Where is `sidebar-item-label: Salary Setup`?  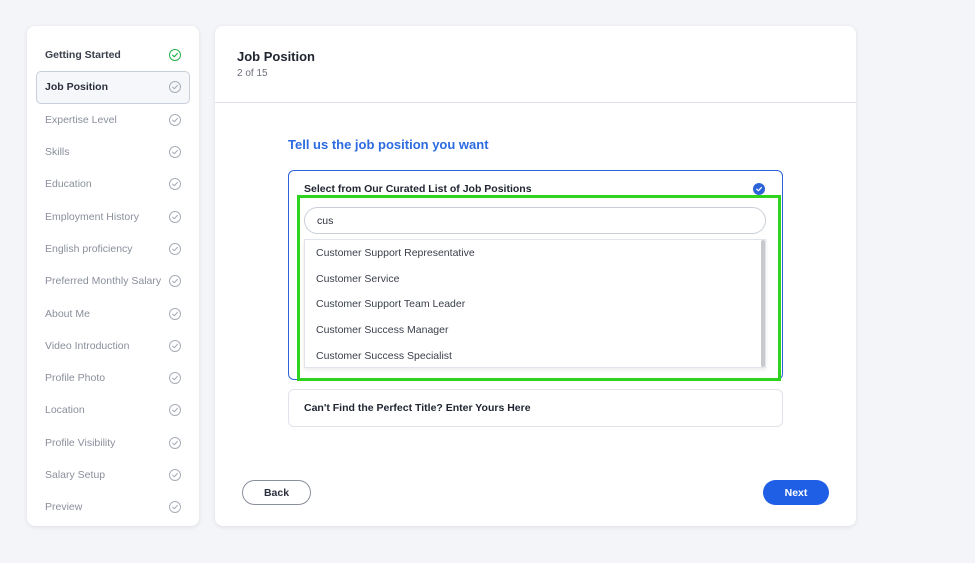
sidebar-item-label: Salary Setup is located at coordinates (75, 475).